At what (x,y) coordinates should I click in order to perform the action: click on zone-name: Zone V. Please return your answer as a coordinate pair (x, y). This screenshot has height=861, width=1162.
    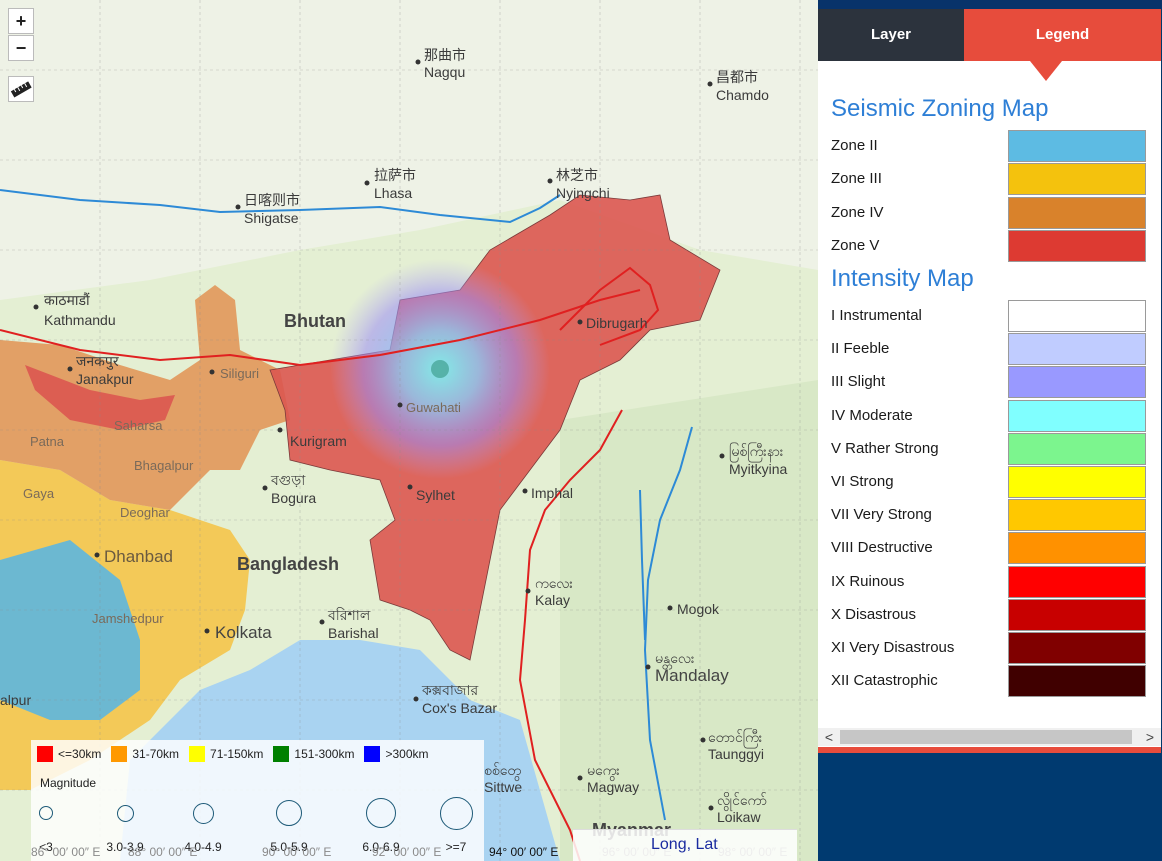
    Looking at the image, I should click on (855, 245).